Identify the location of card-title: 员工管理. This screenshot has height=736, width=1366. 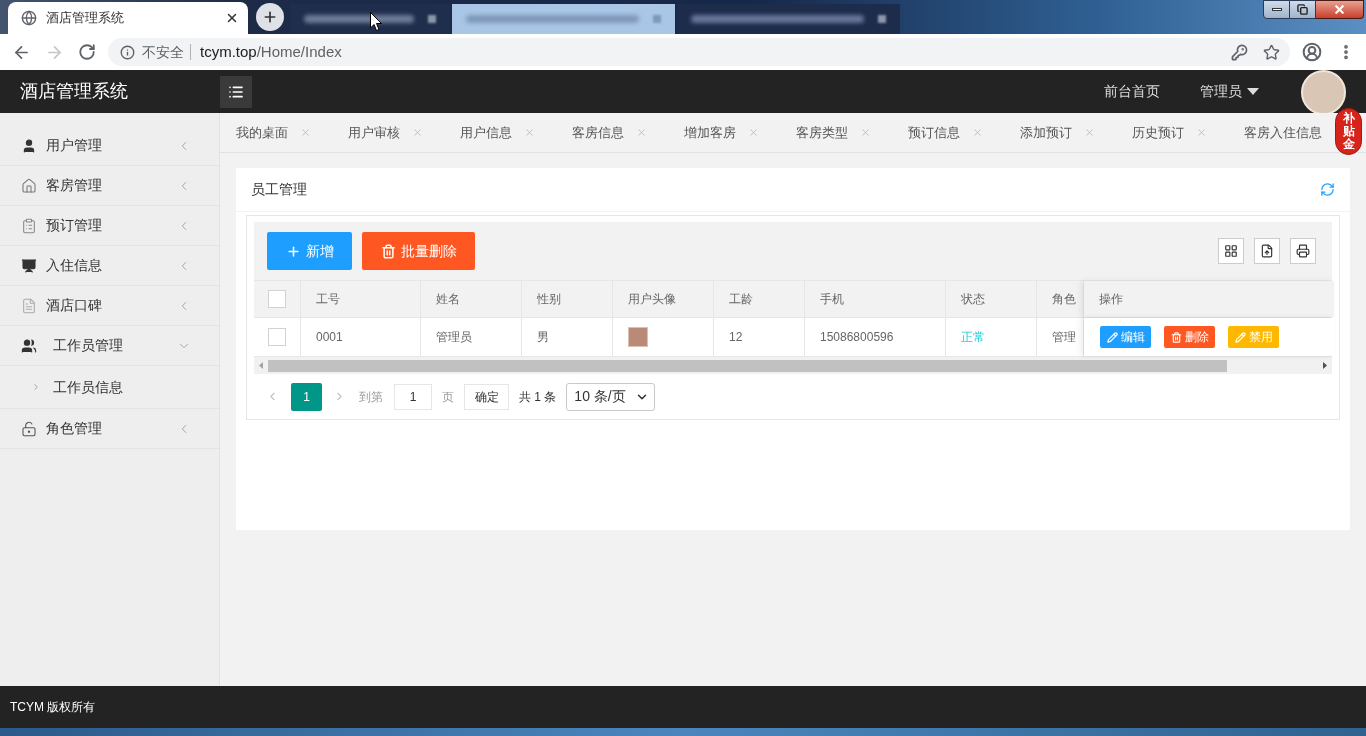
(279, 189).